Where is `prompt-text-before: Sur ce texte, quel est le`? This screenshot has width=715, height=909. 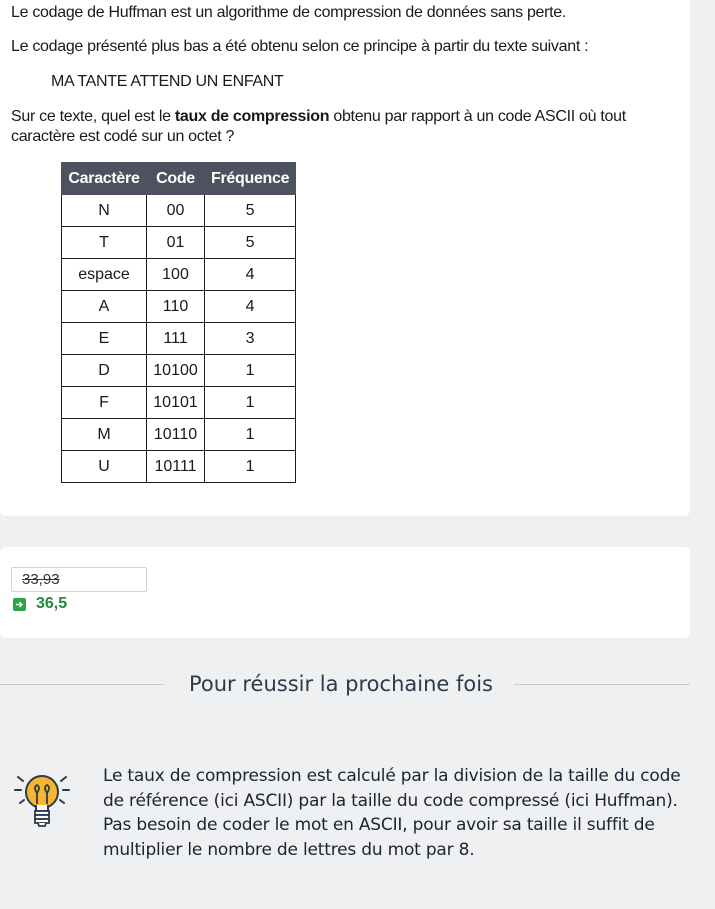 prompt-text-before: Sur ce texte, quel est le is located at coordinates (93, 116).